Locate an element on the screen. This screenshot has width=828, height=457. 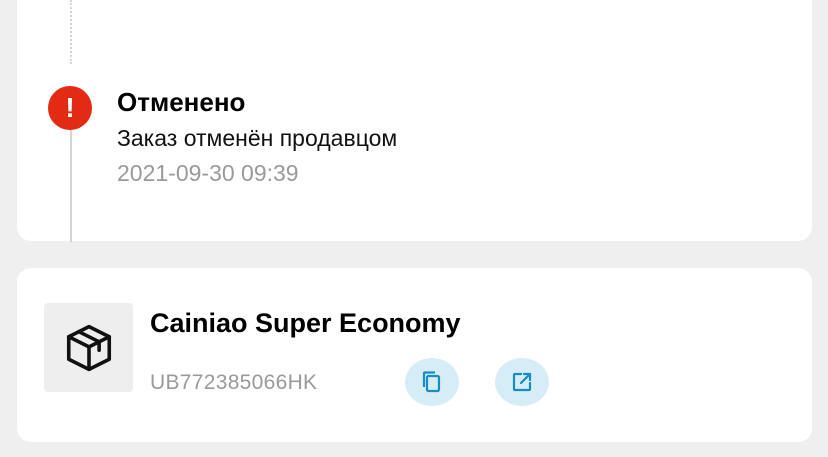
status-title: Отменено is located at coordinates (181, 102).